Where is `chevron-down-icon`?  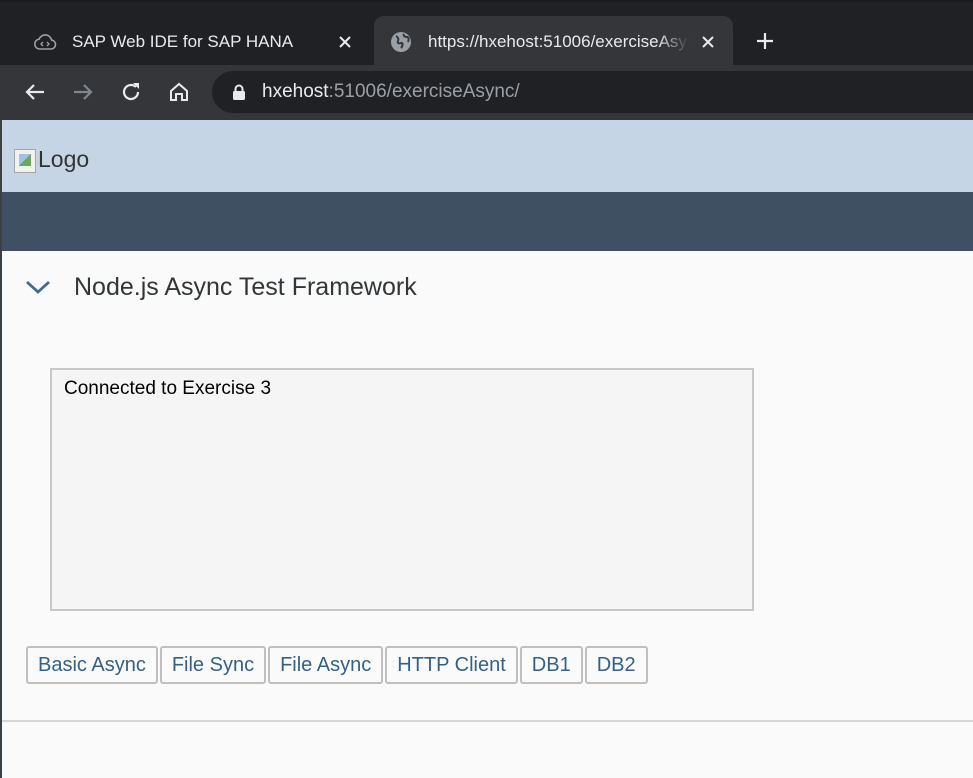
chevron-down-icon is located at coordinates (38, 287).